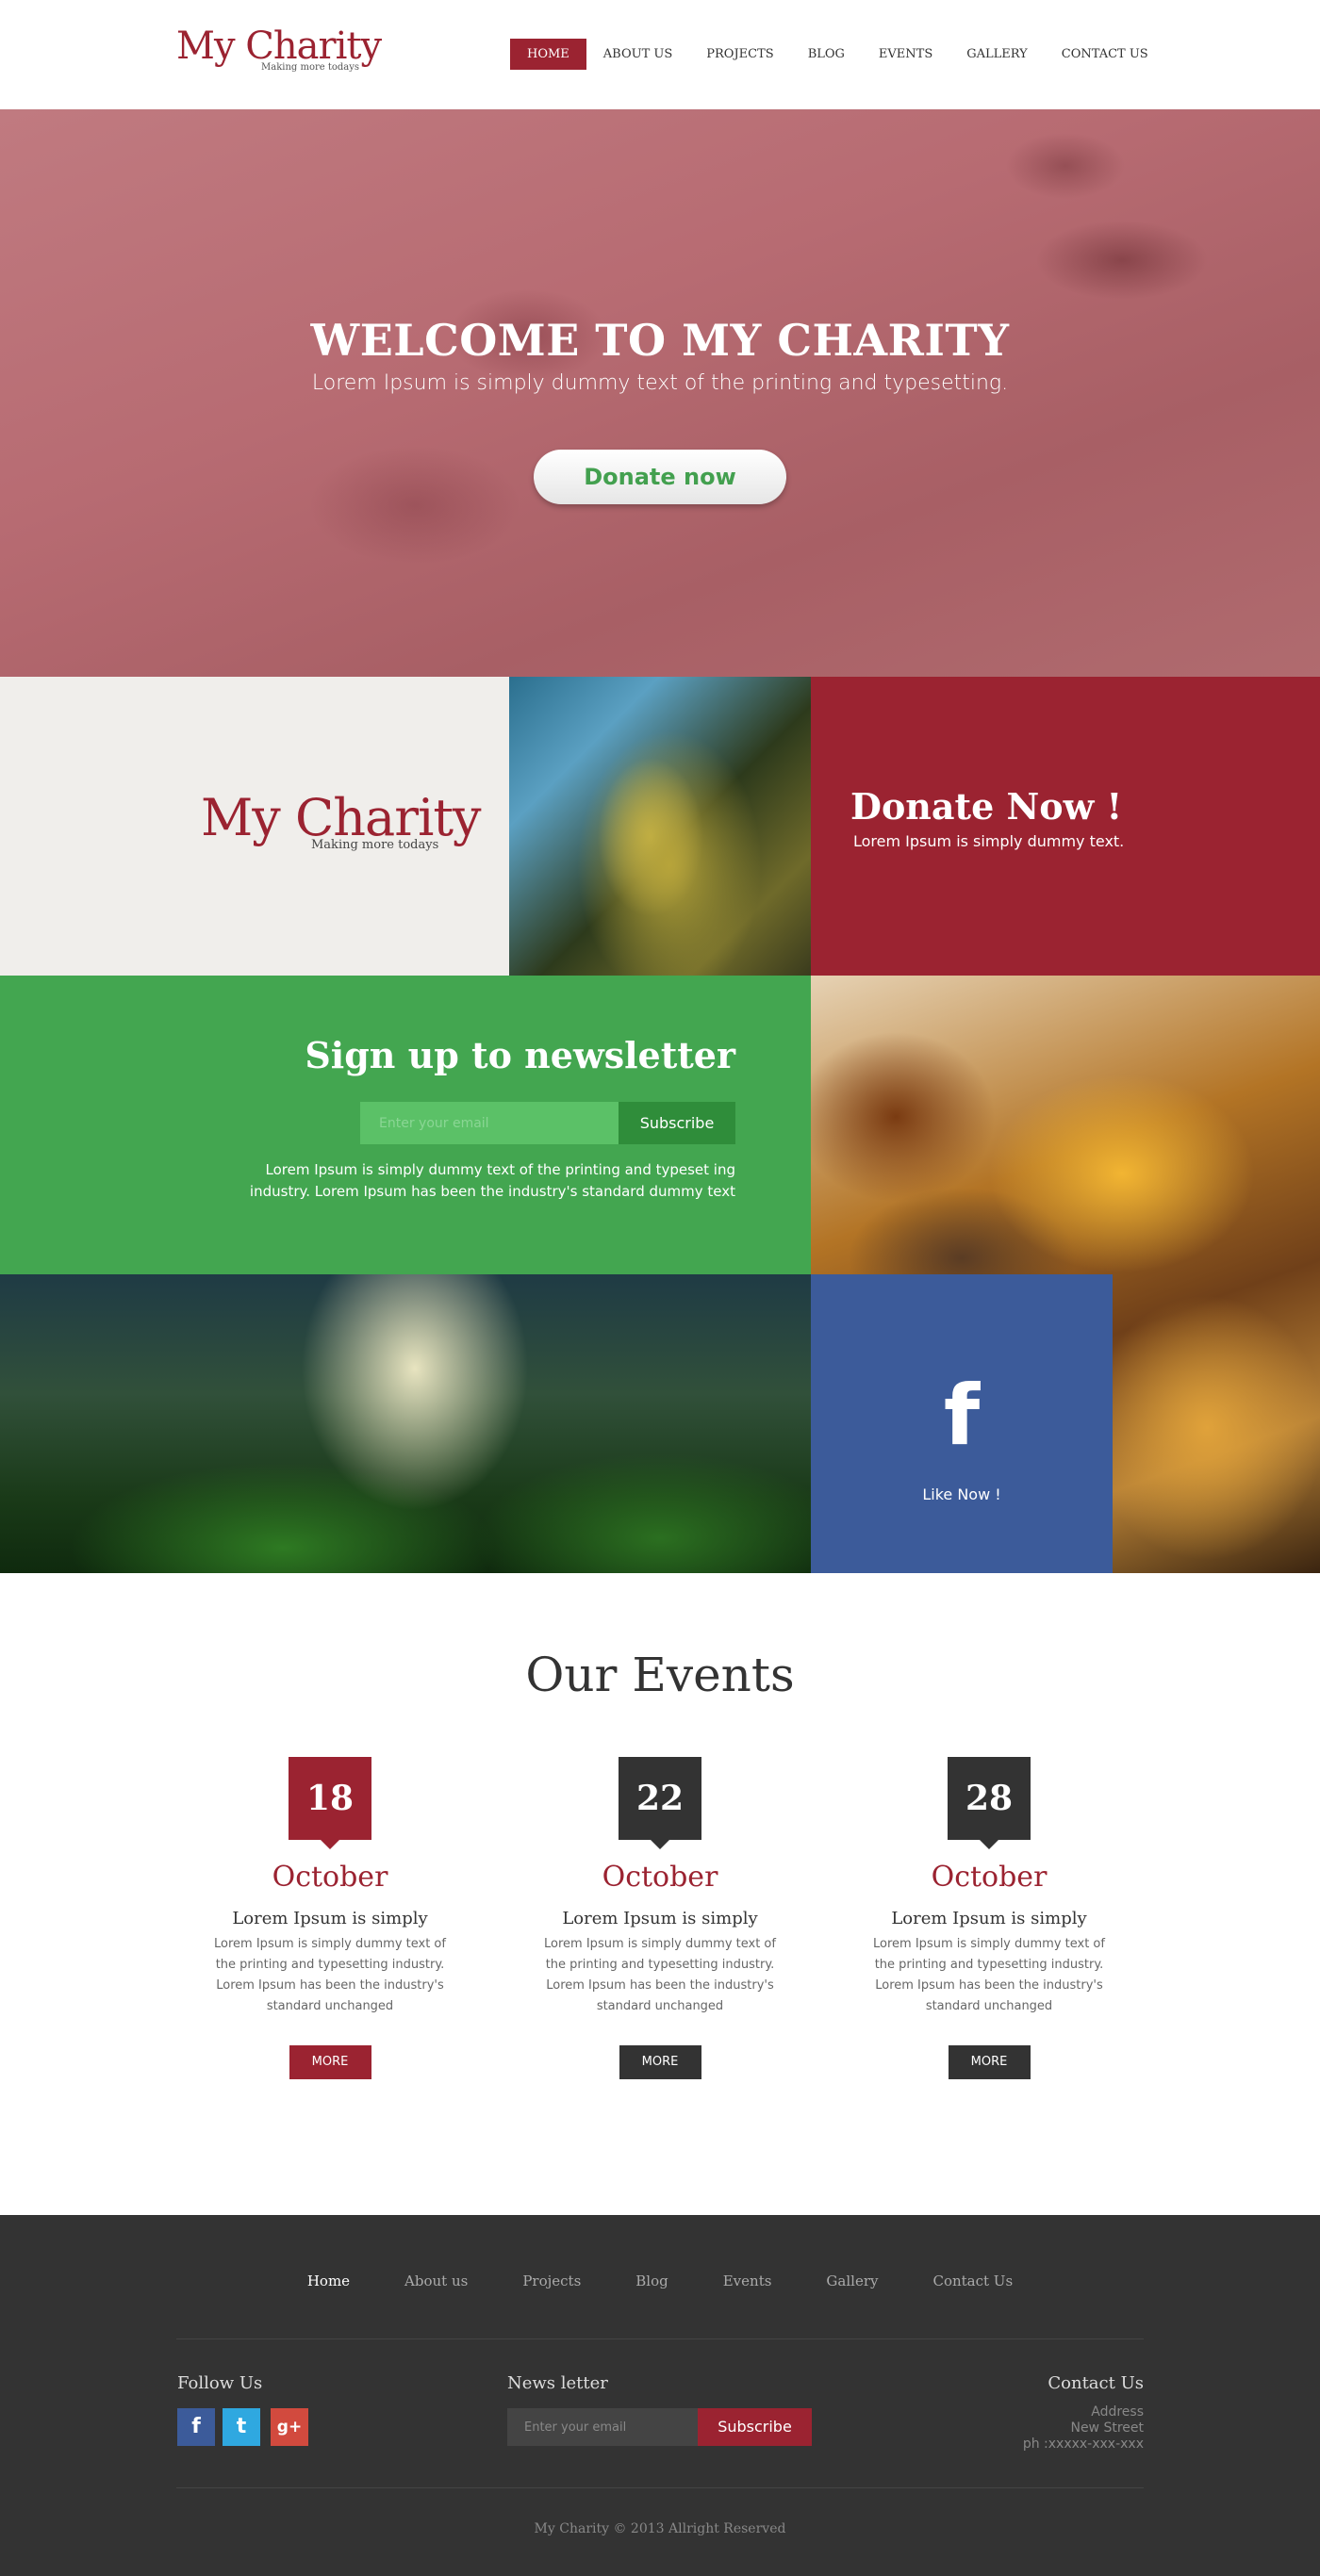 The height and width of the screenshot is (2576, 1320). I want to click on google-plus-icon: g+, so click(289, 2427).